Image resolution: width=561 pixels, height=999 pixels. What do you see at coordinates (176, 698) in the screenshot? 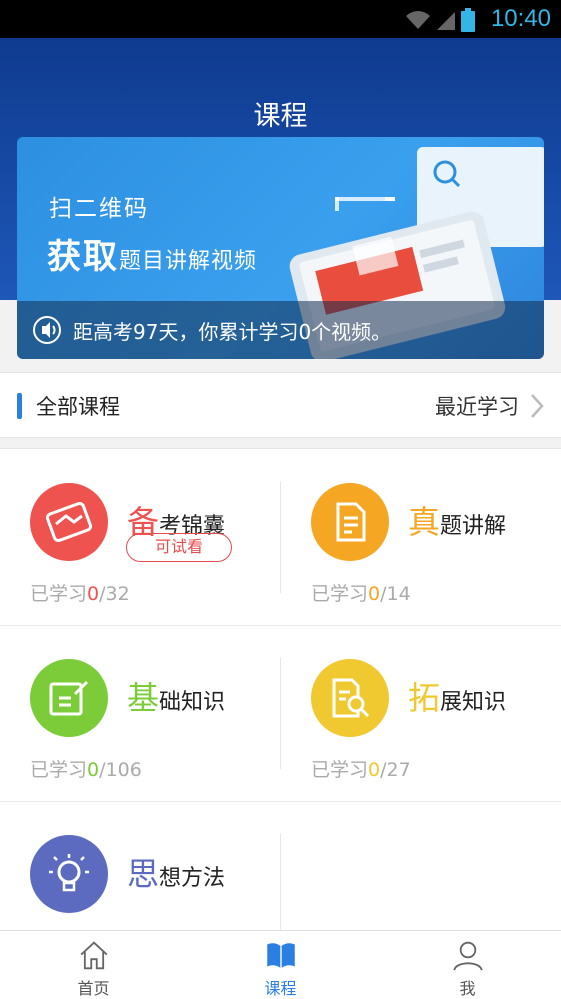
I see `course-name: 基础知识` at bounding box center [176, 698].